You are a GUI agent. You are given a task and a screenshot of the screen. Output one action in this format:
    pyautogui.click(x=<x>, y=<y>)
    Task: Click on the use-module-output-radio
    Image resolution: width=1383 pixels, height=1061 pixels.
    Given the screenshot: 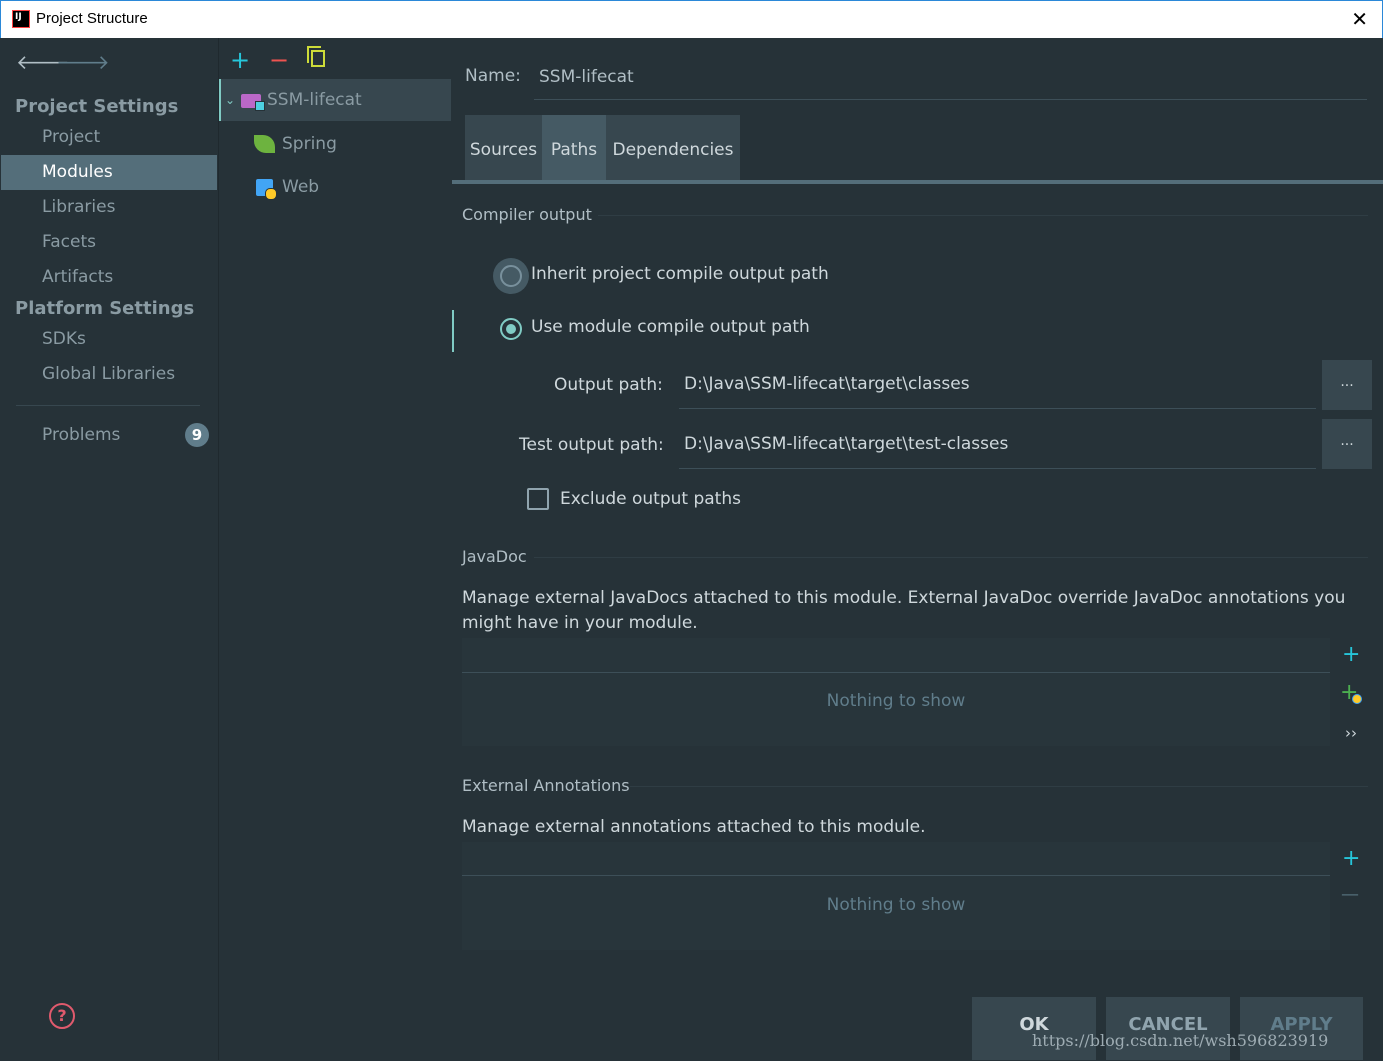 What is the action you would take?
    pyautogui.click(x=511, y=329)
    